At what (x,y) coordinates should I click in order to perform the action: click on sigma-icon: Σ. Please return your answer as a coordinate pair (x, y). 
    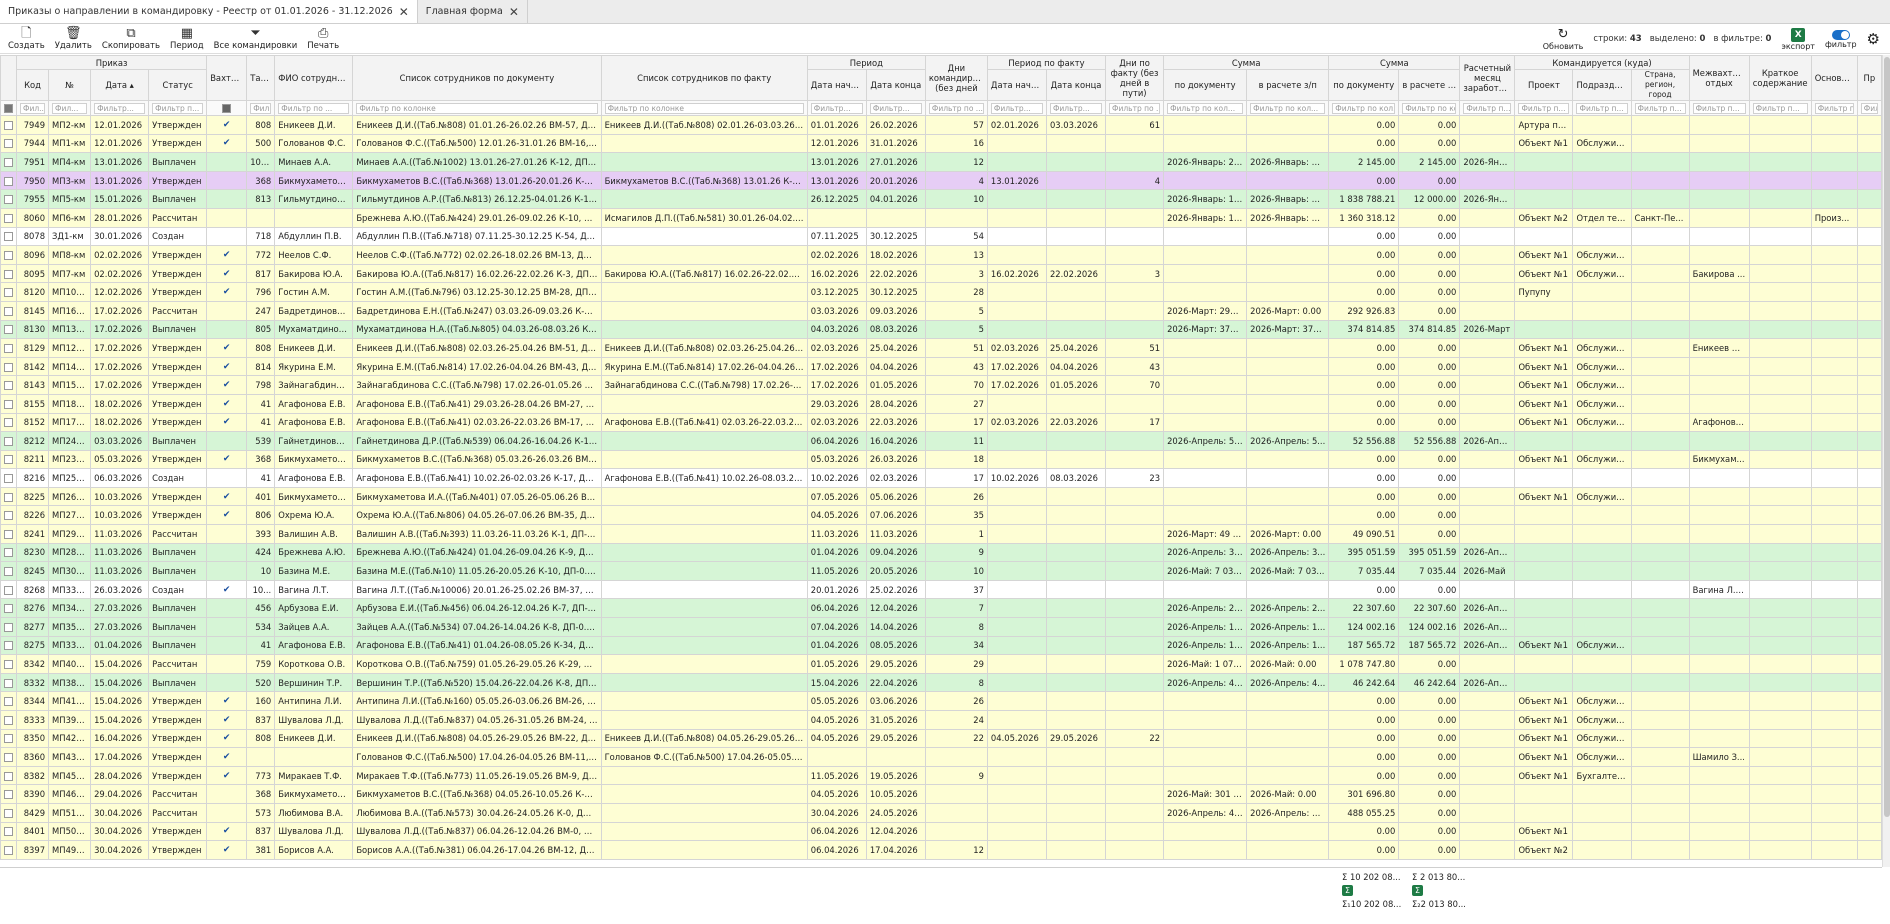
    Looking at the image, I should click on (1417, 890).